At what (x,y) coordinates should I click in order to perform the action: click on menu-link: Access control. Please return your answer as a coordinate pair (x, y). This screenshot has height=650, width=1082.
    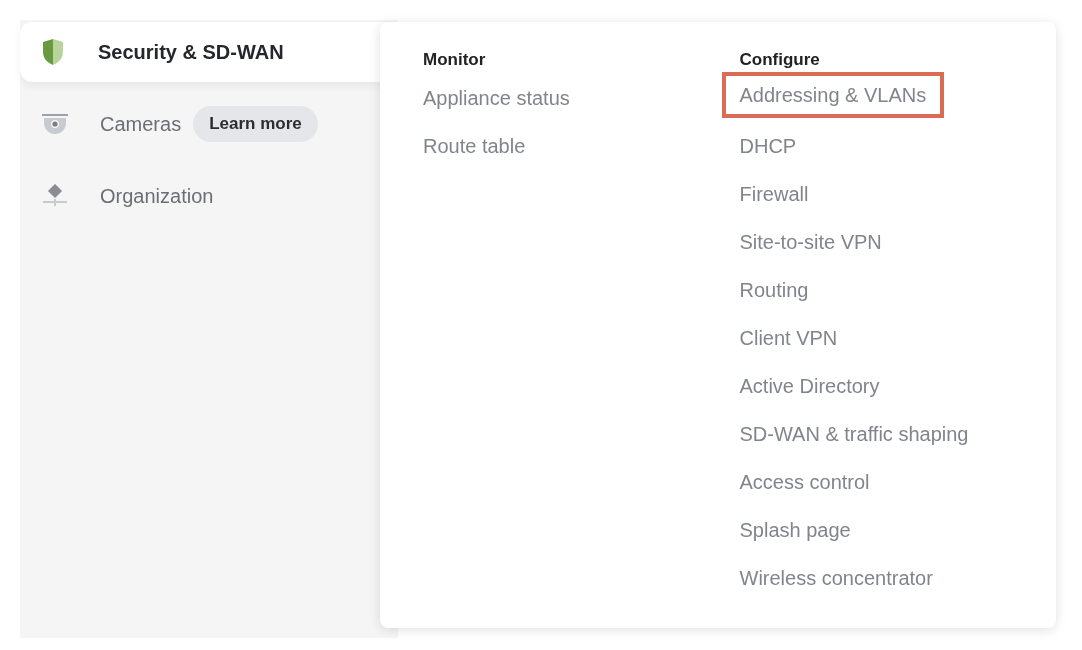
    Looking at the image, I should click on (804, 484).